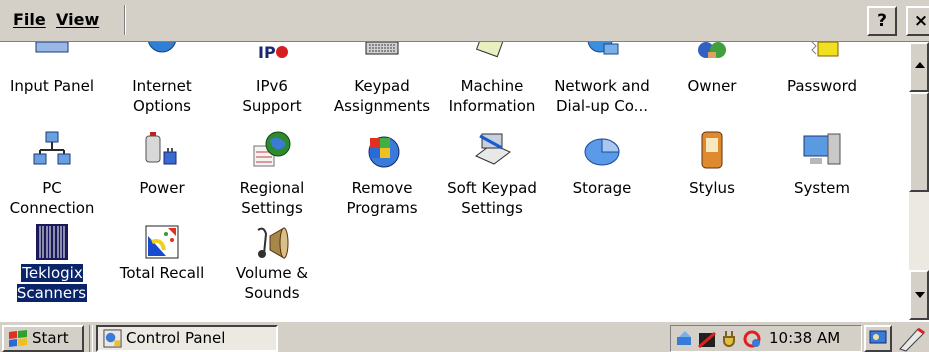  Describe the element at coordinates (52, 242) in the screenshot. I see `scanner-barcode-icon` at that location.